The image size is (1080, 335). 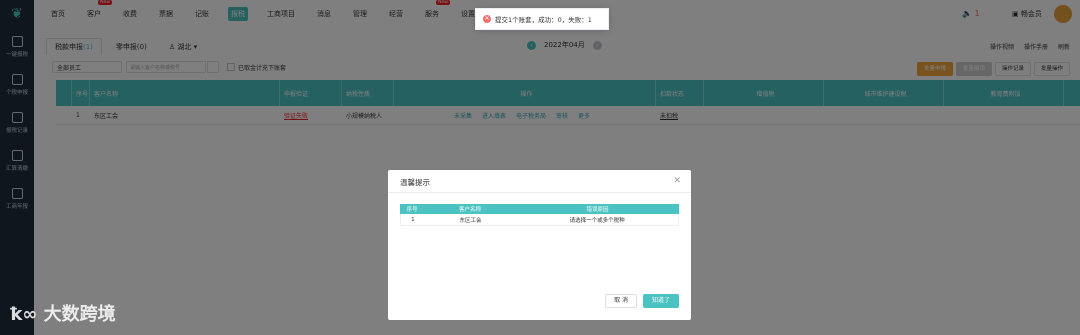 I want to click on error-table-header: 序号 客户名称 错误原因, so click(x=539, y=209).